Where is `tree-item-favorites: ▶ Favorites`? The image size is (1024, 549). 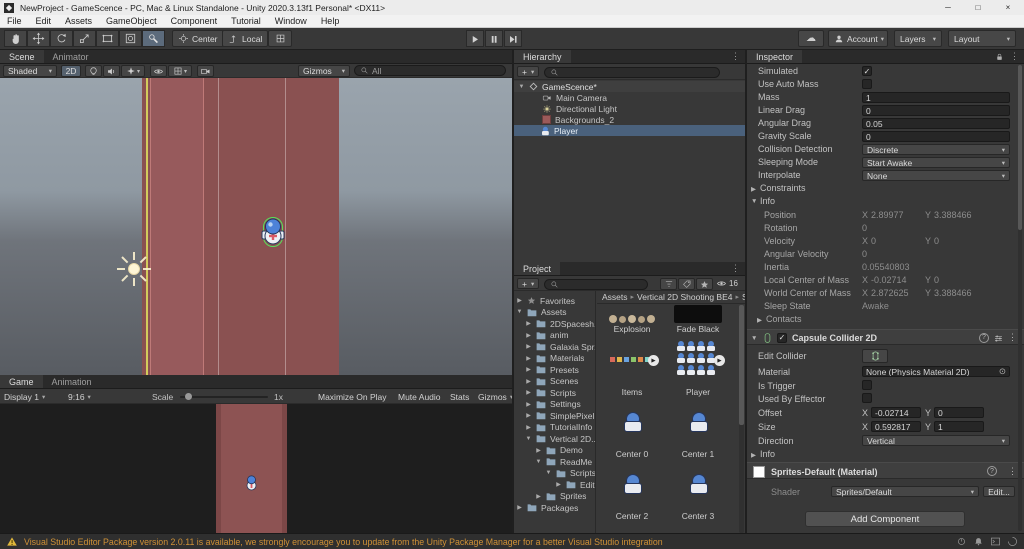 tree-item-favorites: ▶ Favorites is located at coordinates (554, 300).